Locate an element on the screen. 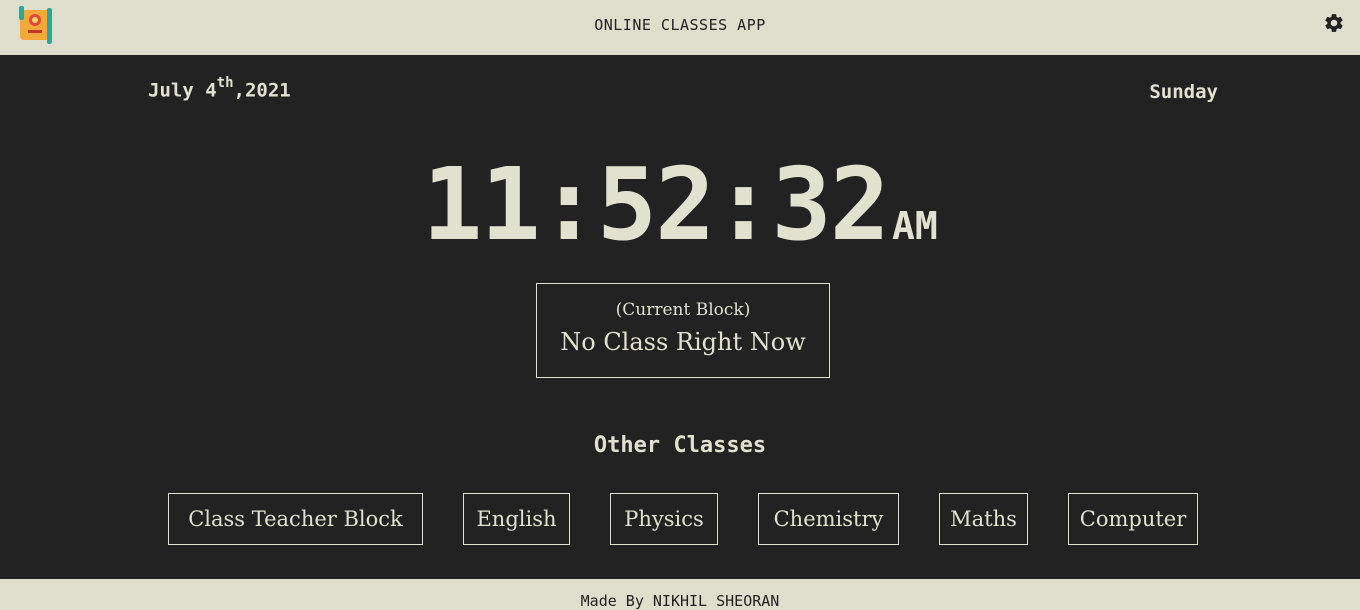 The height and width of the screenshot is (610, 1360). class-button-english: English is located at coordinates (516, 519).